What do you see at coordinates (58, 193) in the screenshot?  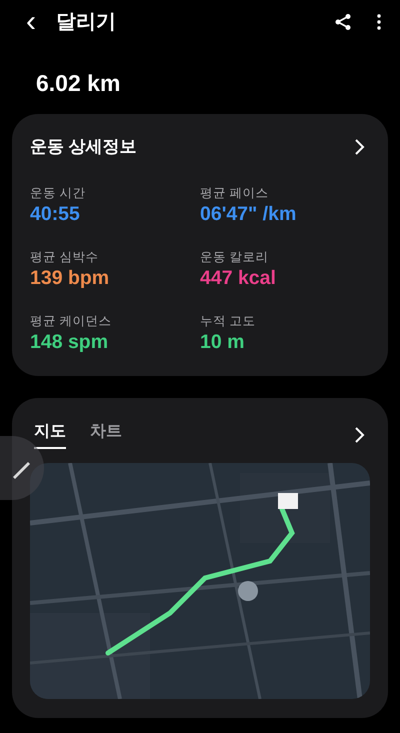 I see `stat-label: 운동 시간` at bounding box center [58, 193].